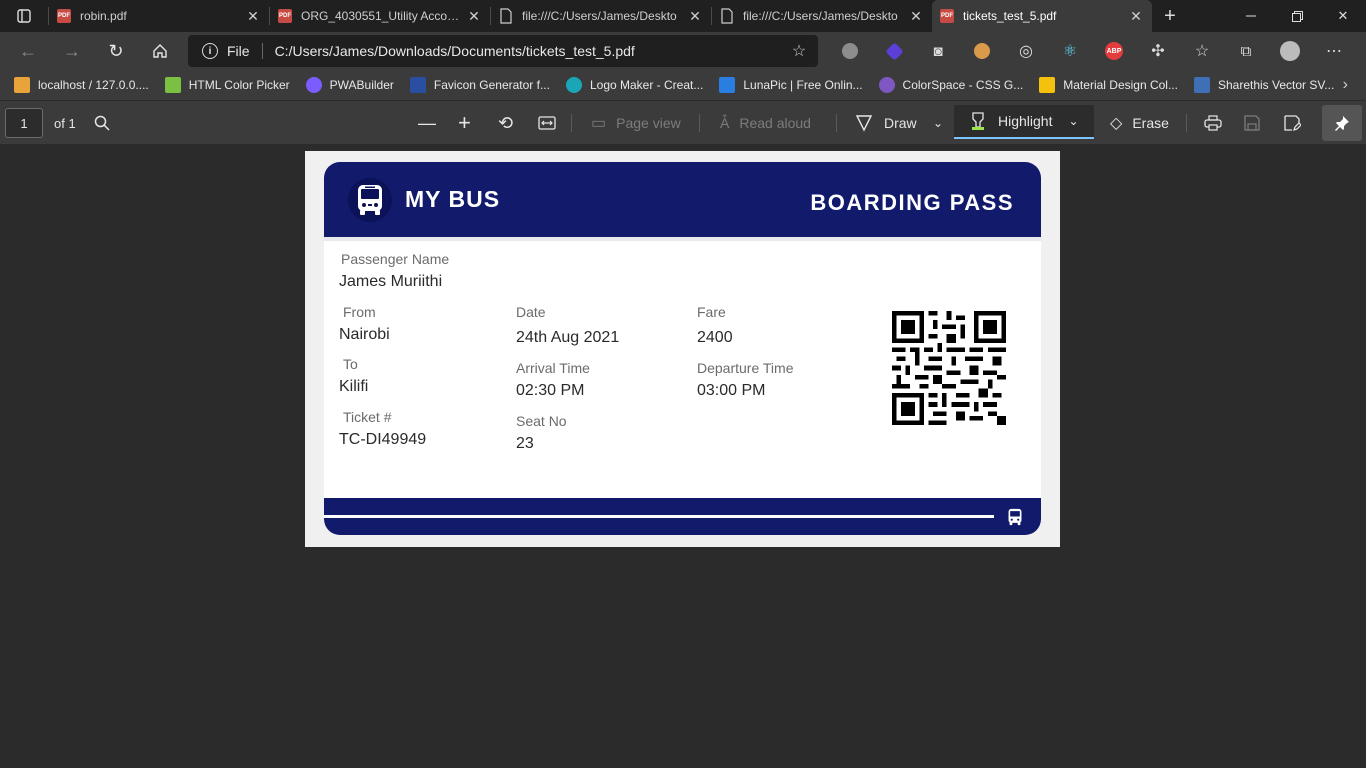 Image resolution: width=1366 pixels, height=768 pixels. I want to click on extensions-button: ✣, so click(1158, 51).